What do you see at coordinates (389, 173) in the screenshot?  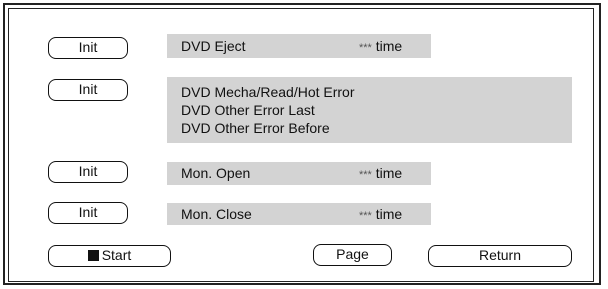 I see `mon-open-unit: time` at bounding box center [389, 173].